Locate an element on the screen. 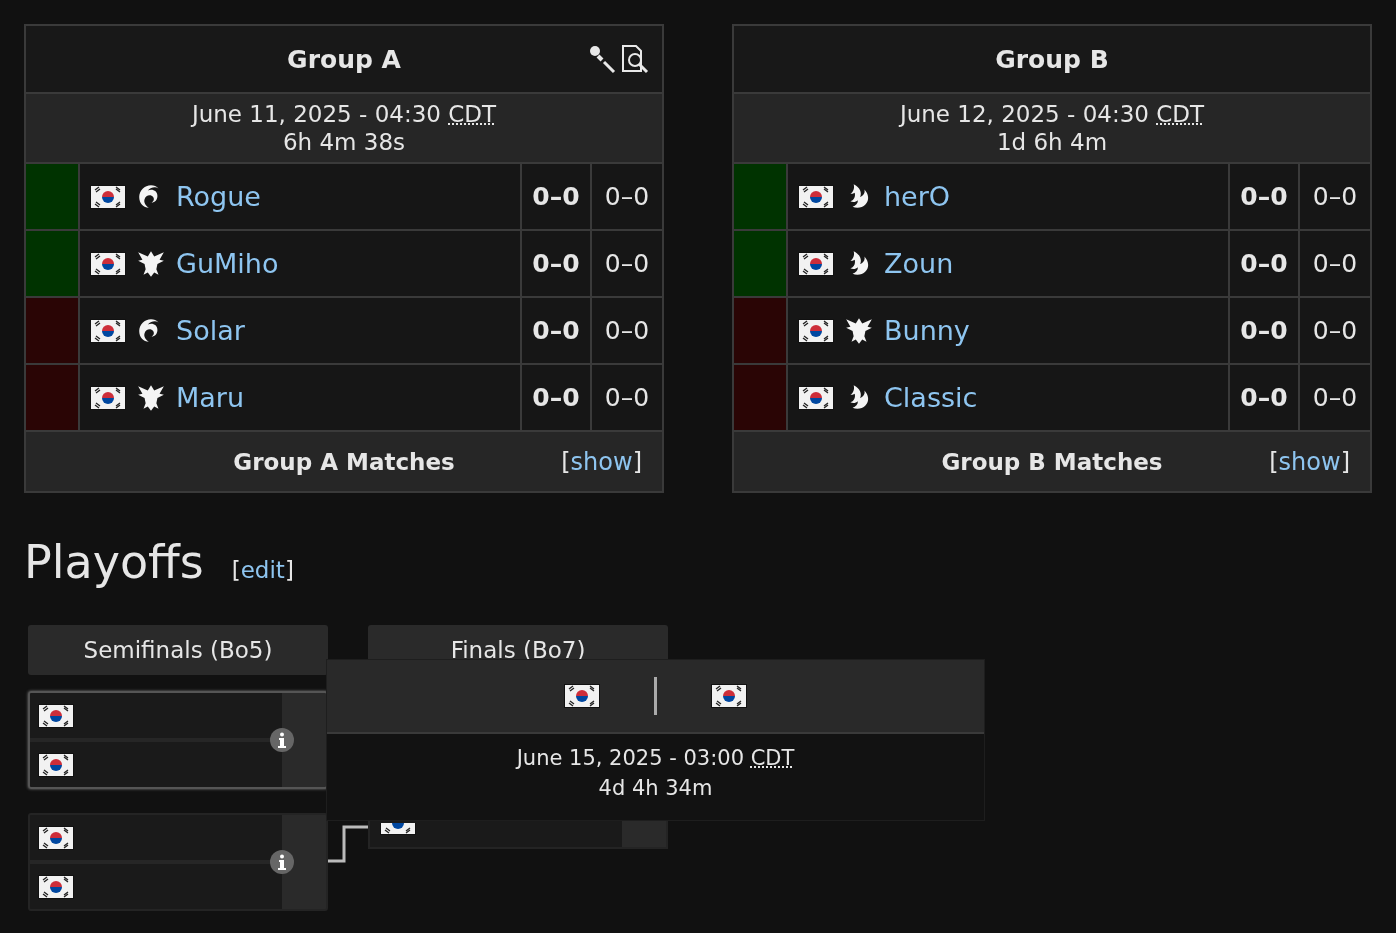  player-link: herO is located at coordinates (917, 196).